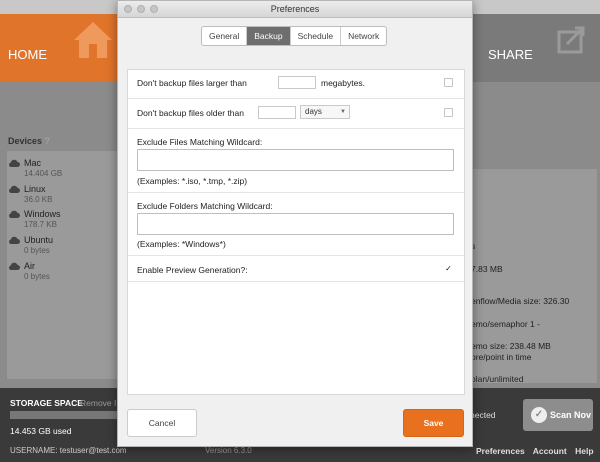 The width and height of the screenshot is (600, 462). I want to click on info-line: emo/semaphor 1 -, so click(505, 324).